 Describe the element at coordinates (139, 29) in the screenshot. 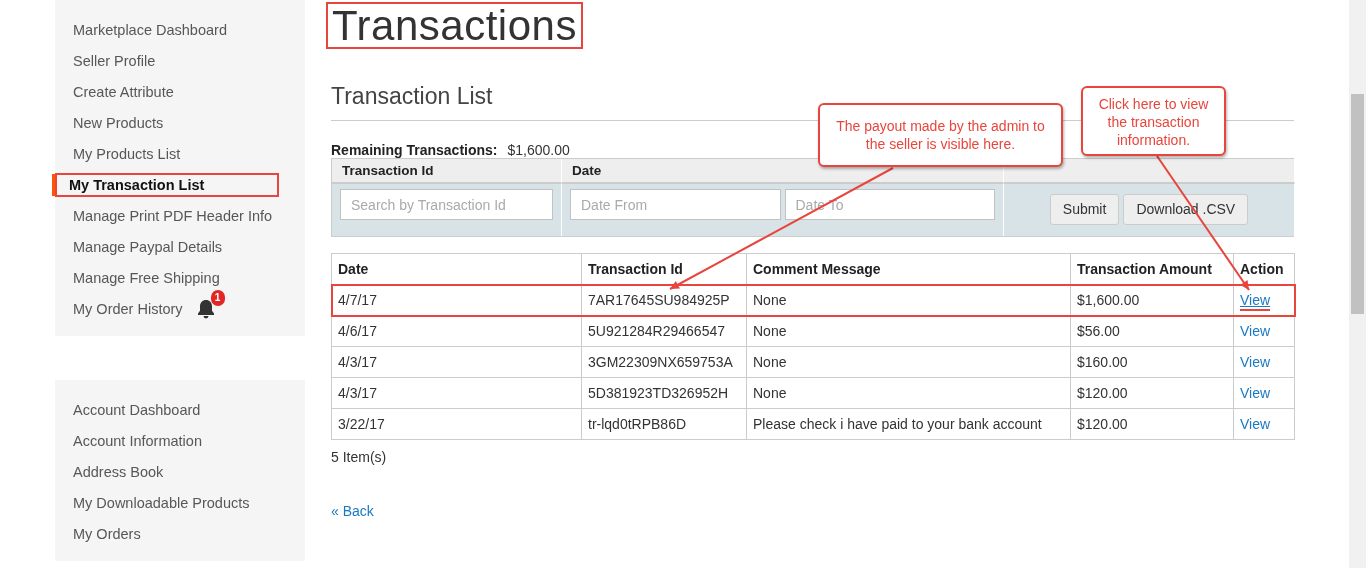

I see `sidebar-item: Marketplace Dashboard` at that location.